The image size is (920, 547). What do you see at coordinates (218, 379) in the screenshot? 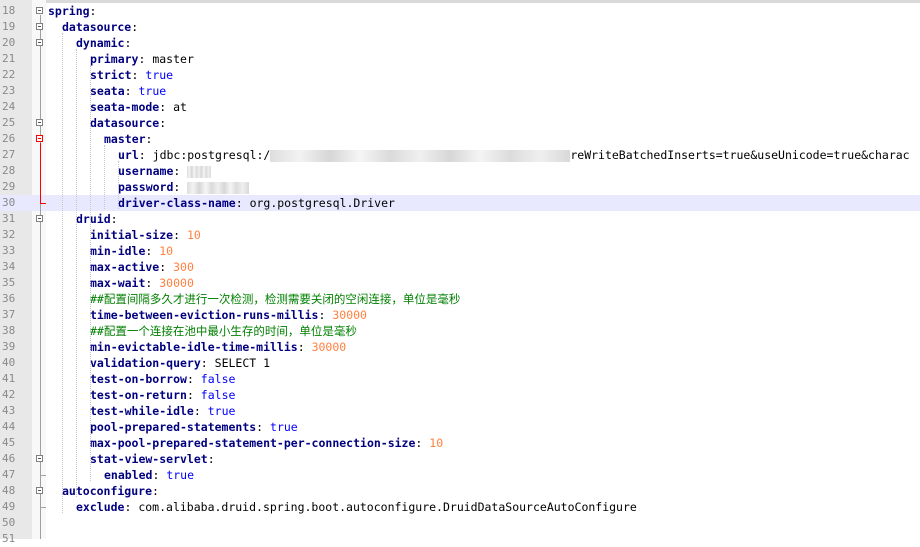
I see `yaml-value: false` at bounding box center [218, 379].